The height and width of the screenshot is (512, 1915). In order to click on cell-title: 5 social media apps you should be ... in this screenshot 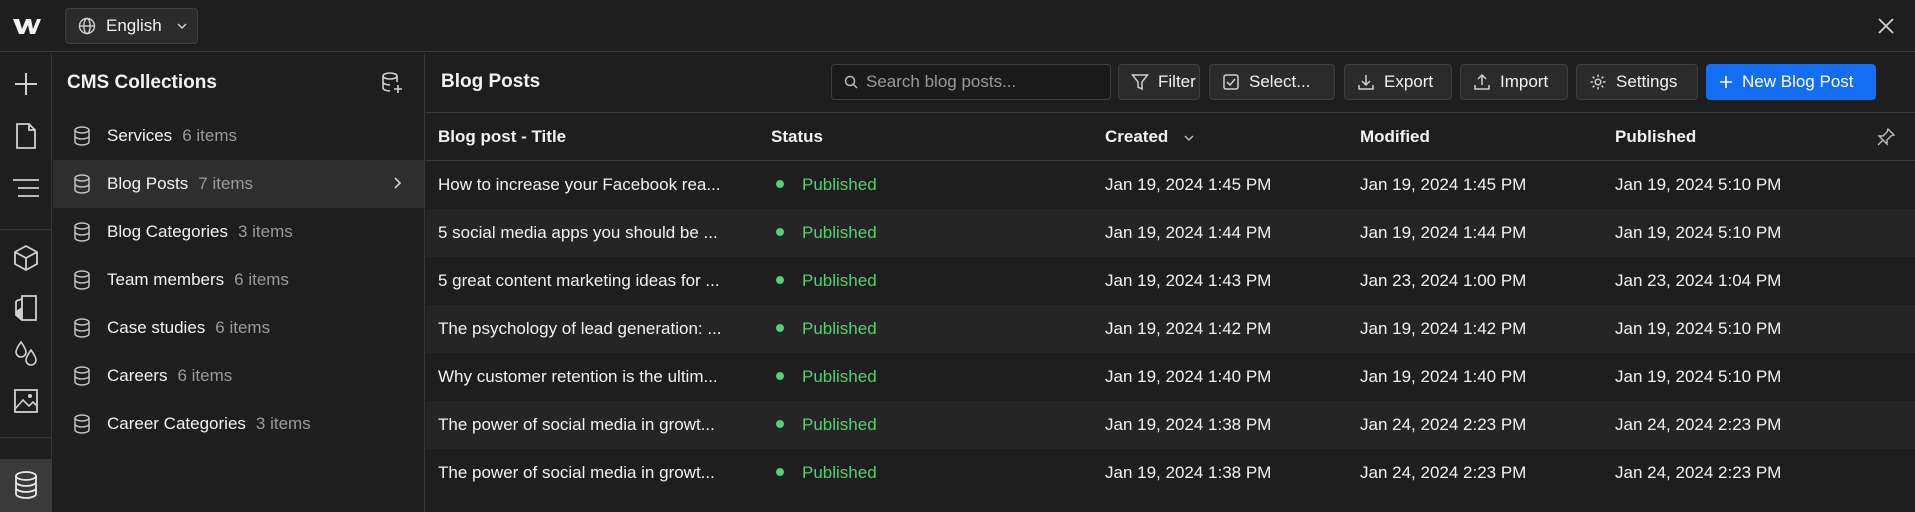, I will do `click(578, 232)`.